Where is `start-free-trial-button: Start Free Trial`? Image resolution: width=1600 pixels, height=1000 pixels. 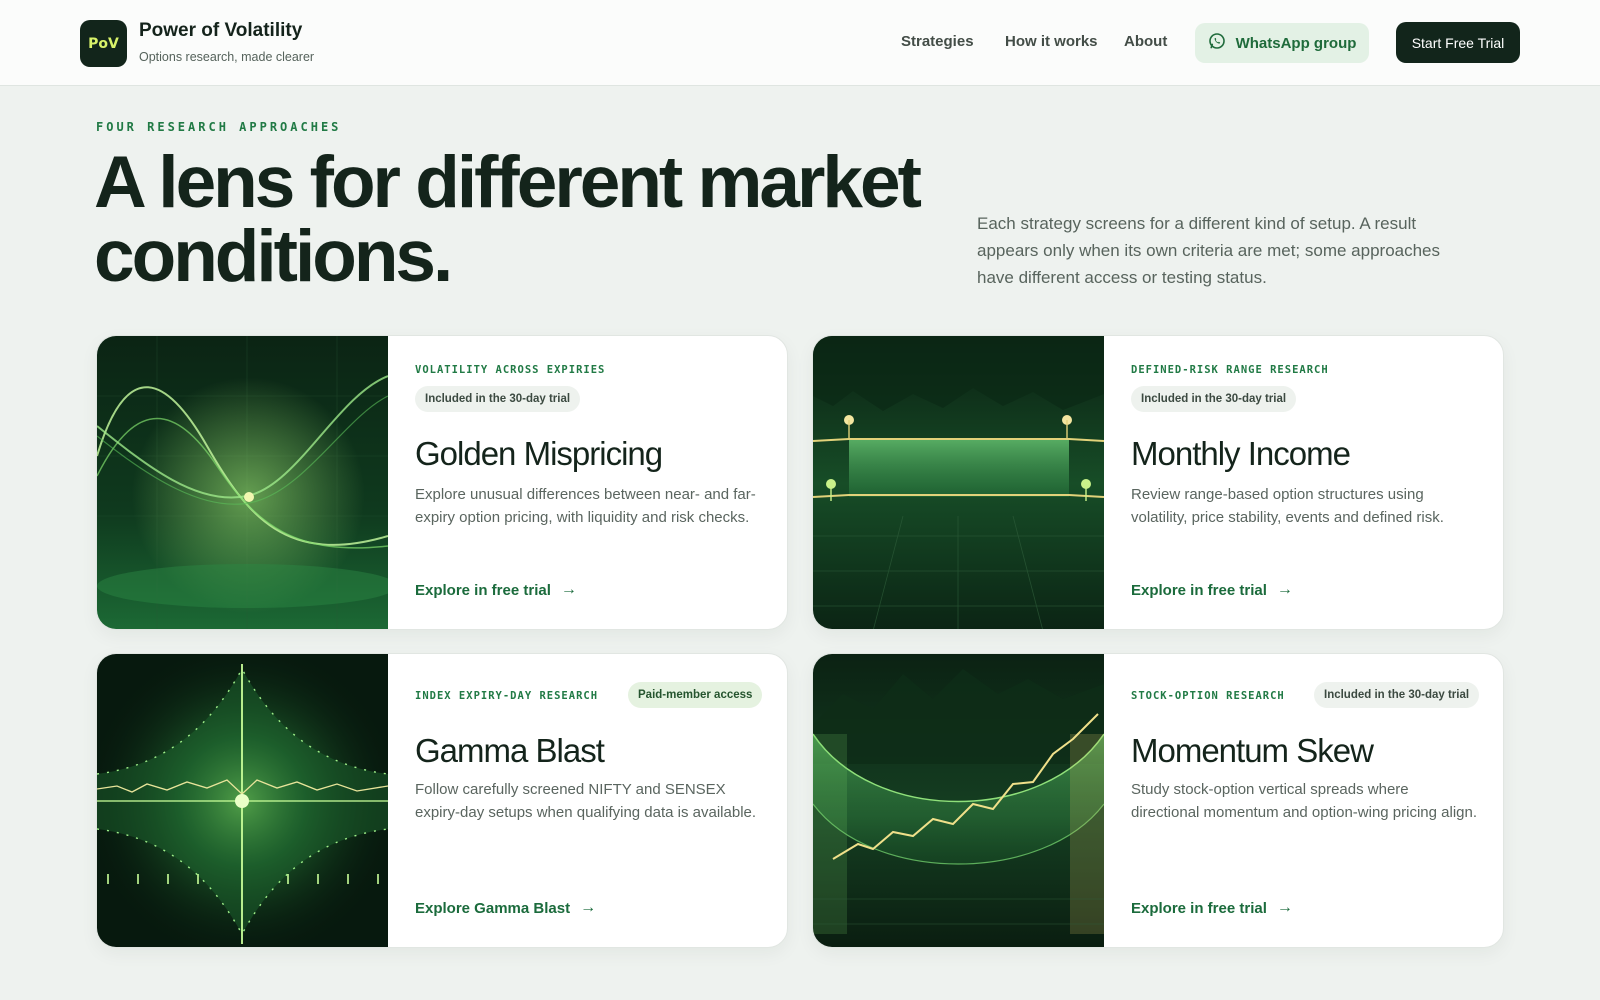 start-free-trial-button: Start Free Trial is located at coordinates (1458, 42).